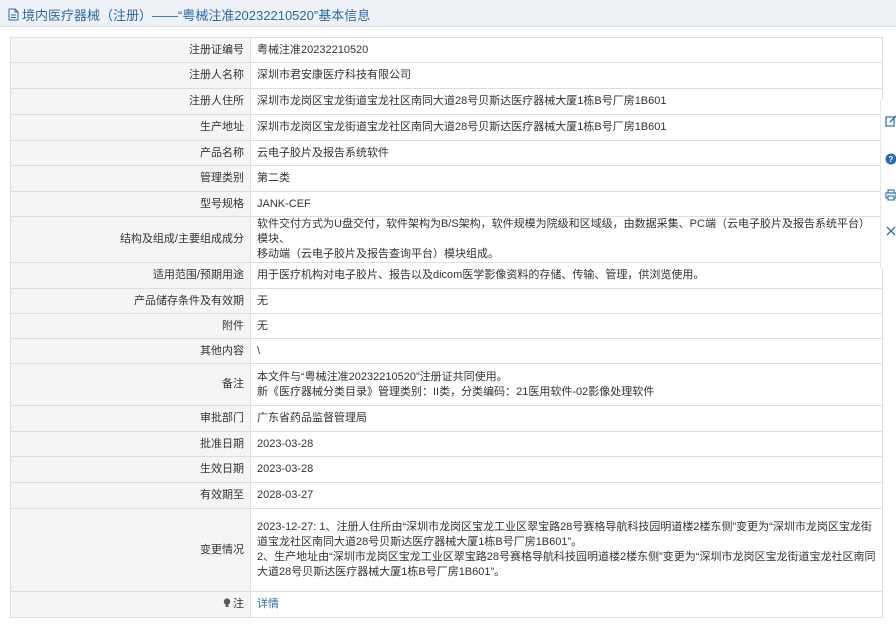 The height and width of the screenshot is (637, 896). I want to click on table-row: 注 详情, so click(446, 604).